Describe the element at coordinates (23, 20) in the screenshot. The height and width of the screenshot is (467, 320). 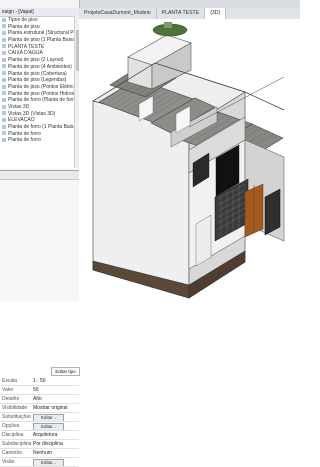
I see `tree-item-label: Tipos de piso` at that location.